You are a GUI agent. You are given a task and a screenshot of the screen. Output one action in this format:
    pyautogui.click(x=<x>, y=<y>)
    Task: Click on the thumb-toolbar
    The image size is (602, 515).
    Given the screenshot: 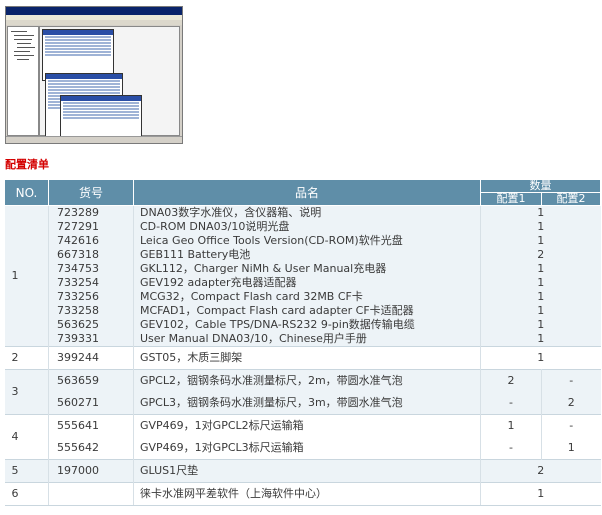 What is the action you would take?
    pyautogui.click(x=94, y=22)
    